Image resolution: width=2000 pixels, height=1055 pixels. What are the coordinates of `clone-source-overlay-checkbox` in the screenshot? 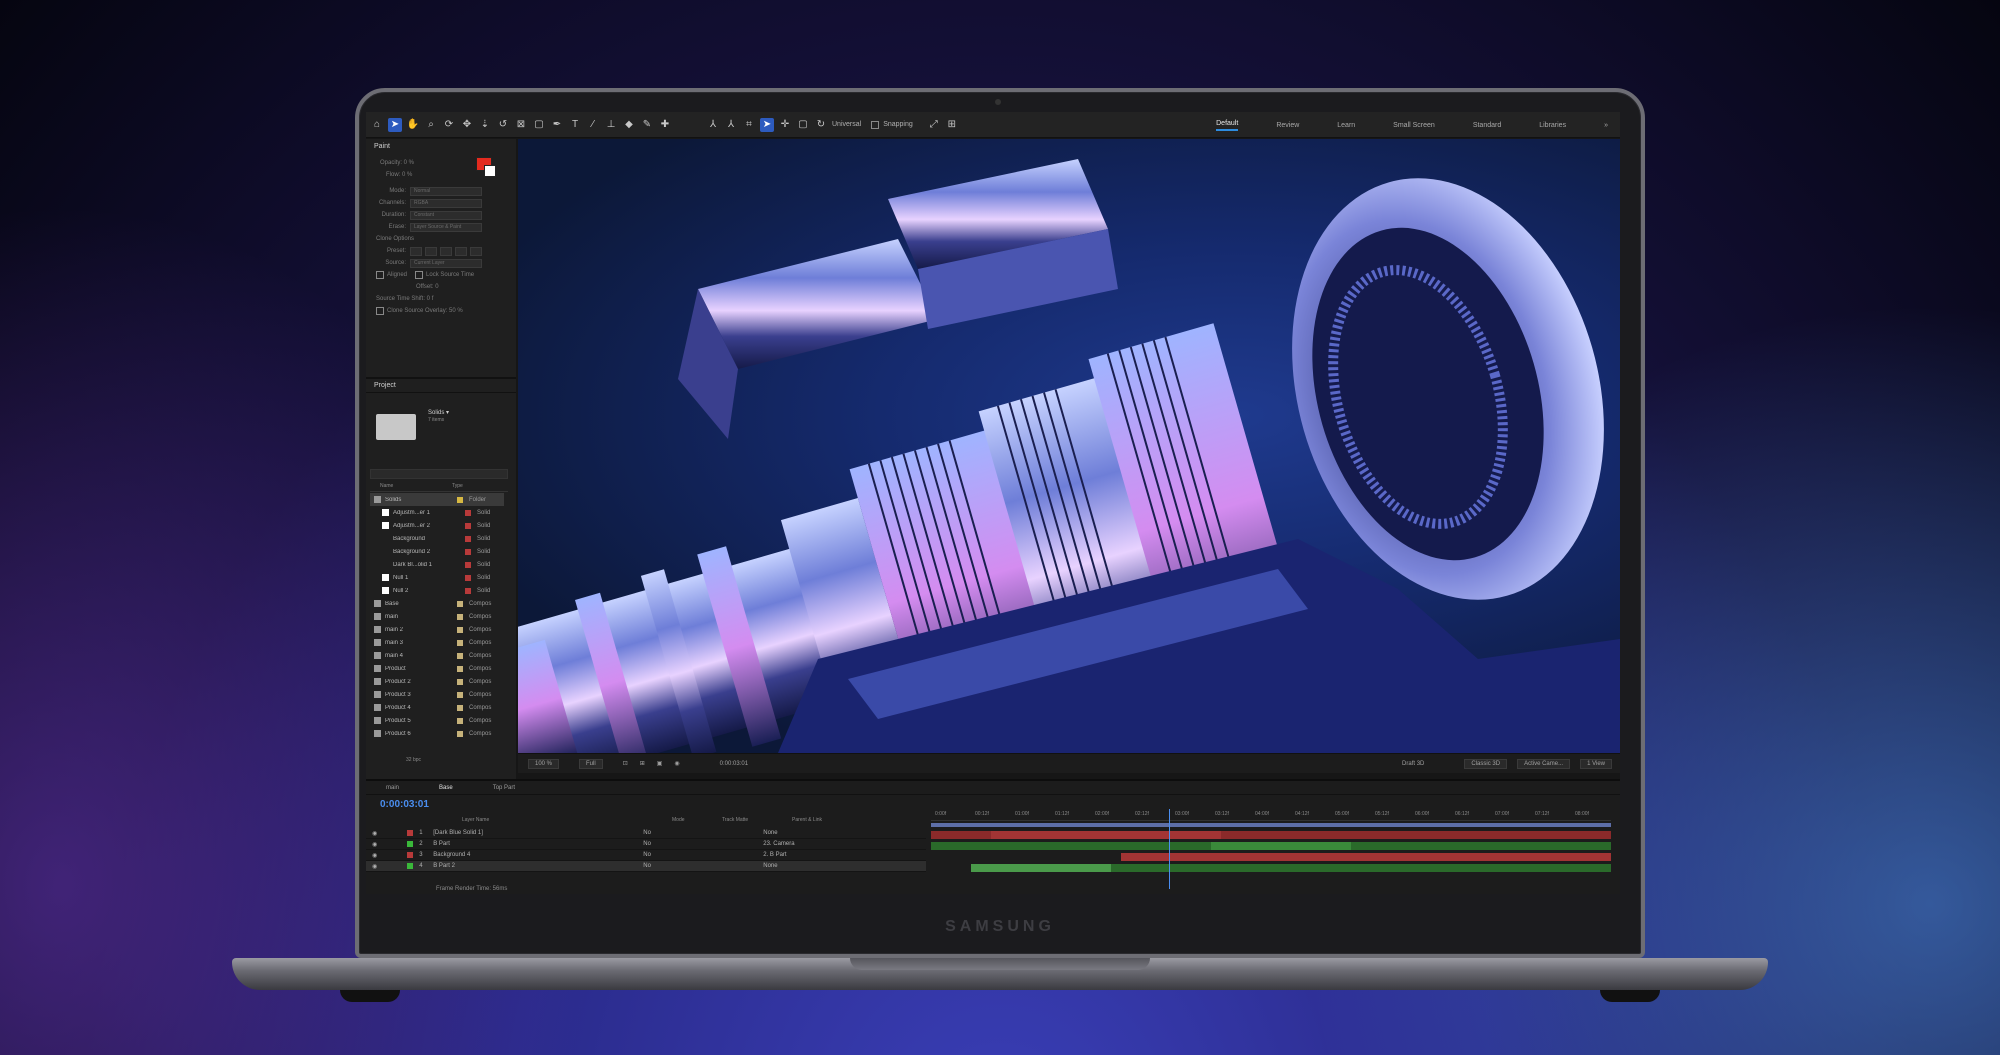 It's located at (380, 311).